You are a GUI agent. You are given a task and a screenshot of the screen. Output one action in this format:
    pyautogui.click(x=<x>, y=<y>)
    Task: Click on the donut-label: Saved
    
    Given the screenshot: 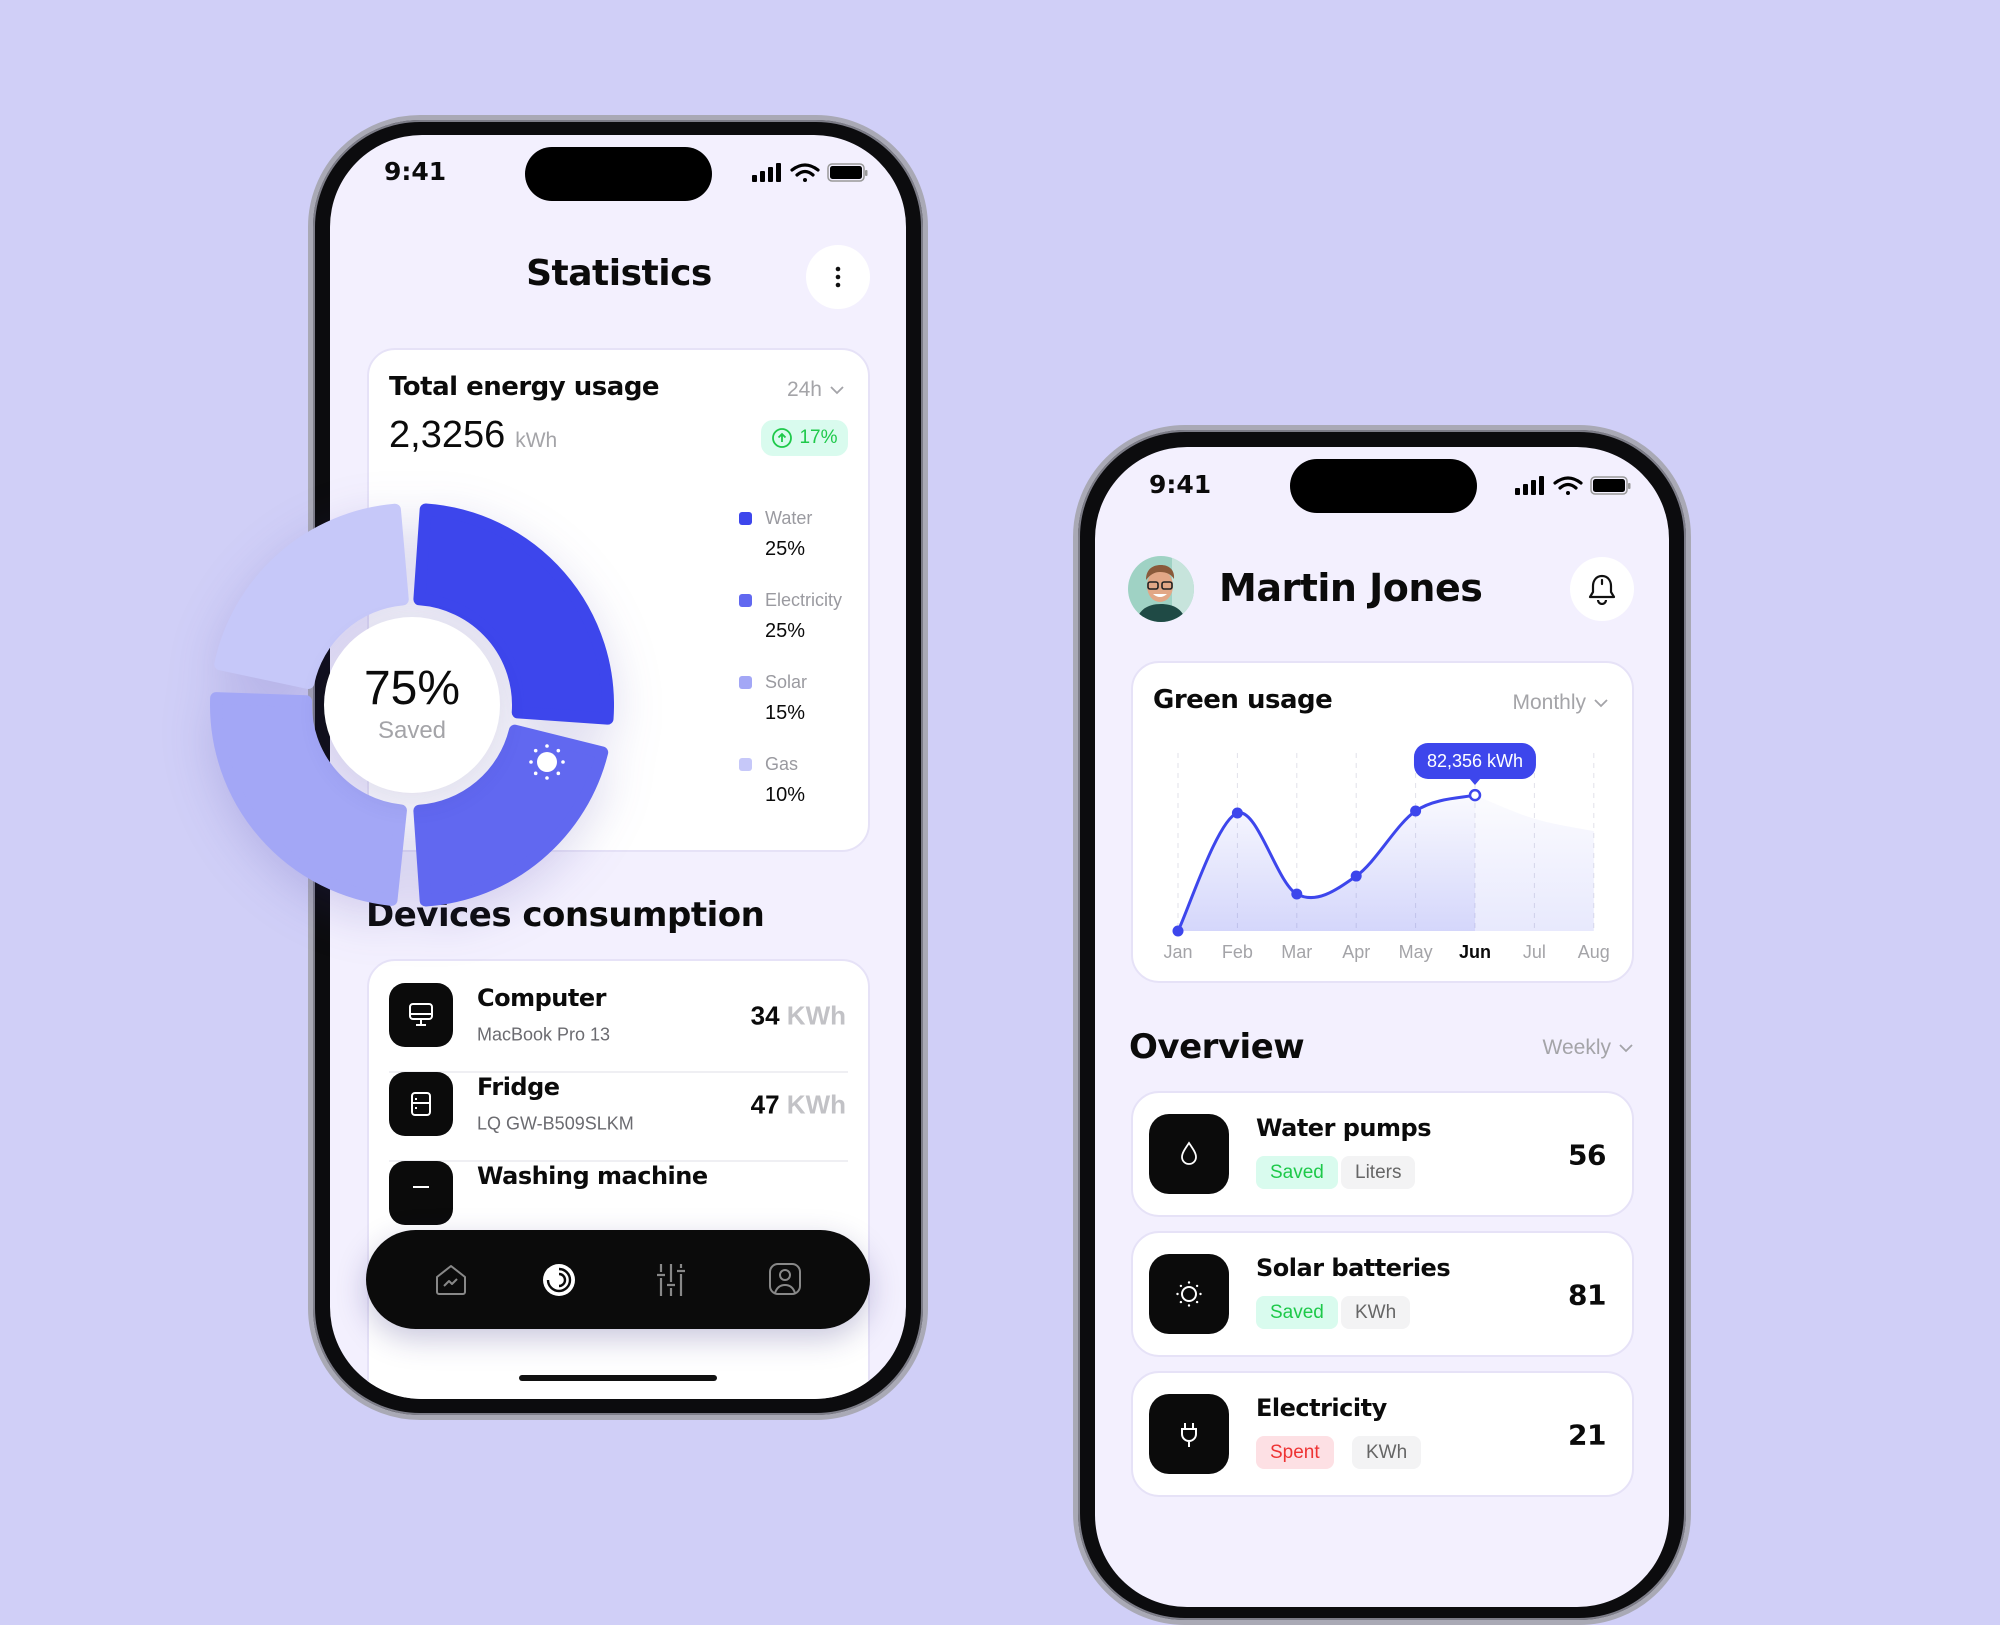 What is the action you would take?
    pyautogui.click(x=412, y=730)
    